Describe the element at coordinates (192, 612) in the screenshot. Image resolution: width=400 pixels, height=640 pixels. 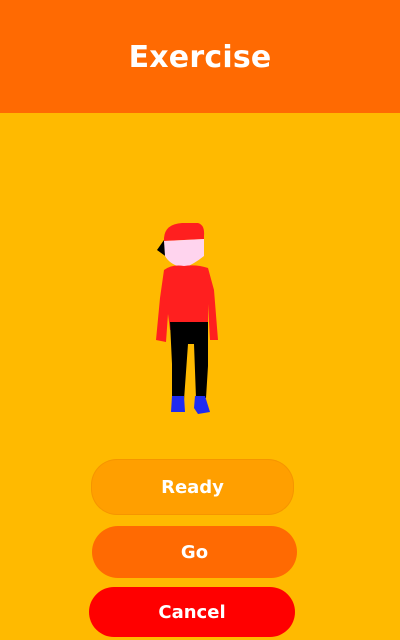
I see `cancel-button: Cancel` at that location.